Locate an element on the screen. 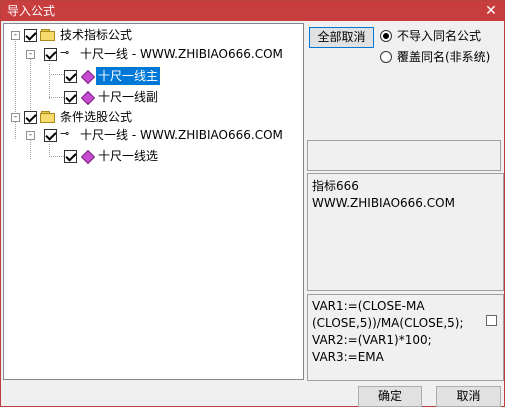  code-line1: VAR1:=(CLOSE-MA is located at coordinates (368, 306).